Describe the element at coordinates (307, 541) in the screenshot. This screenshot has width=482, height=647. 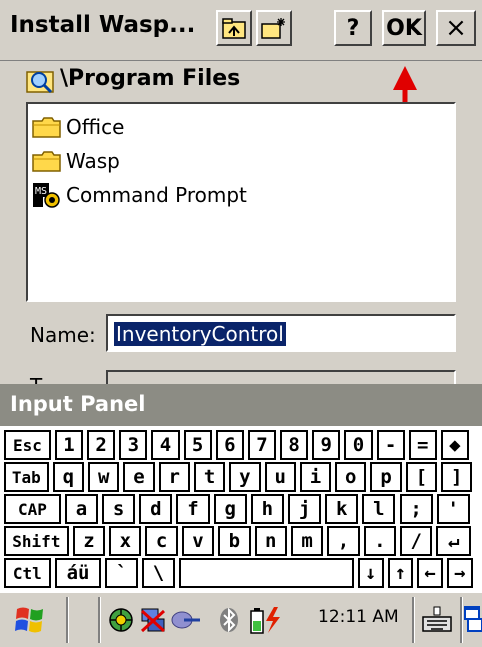
I see `key-shift-row: m` at that location.